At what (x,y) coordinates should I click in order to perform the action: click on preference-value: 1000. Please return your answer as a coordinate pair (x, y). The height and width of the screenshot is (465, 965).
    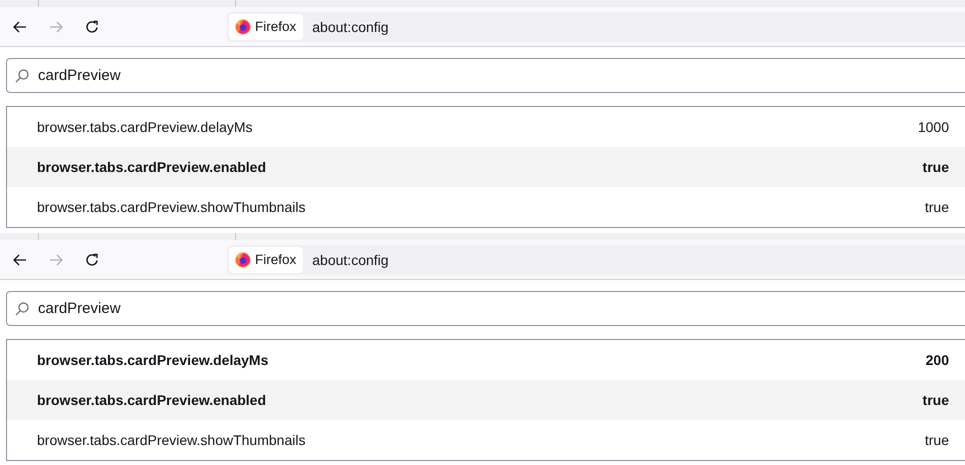
    Looking at the image, I should click on (933, 127).